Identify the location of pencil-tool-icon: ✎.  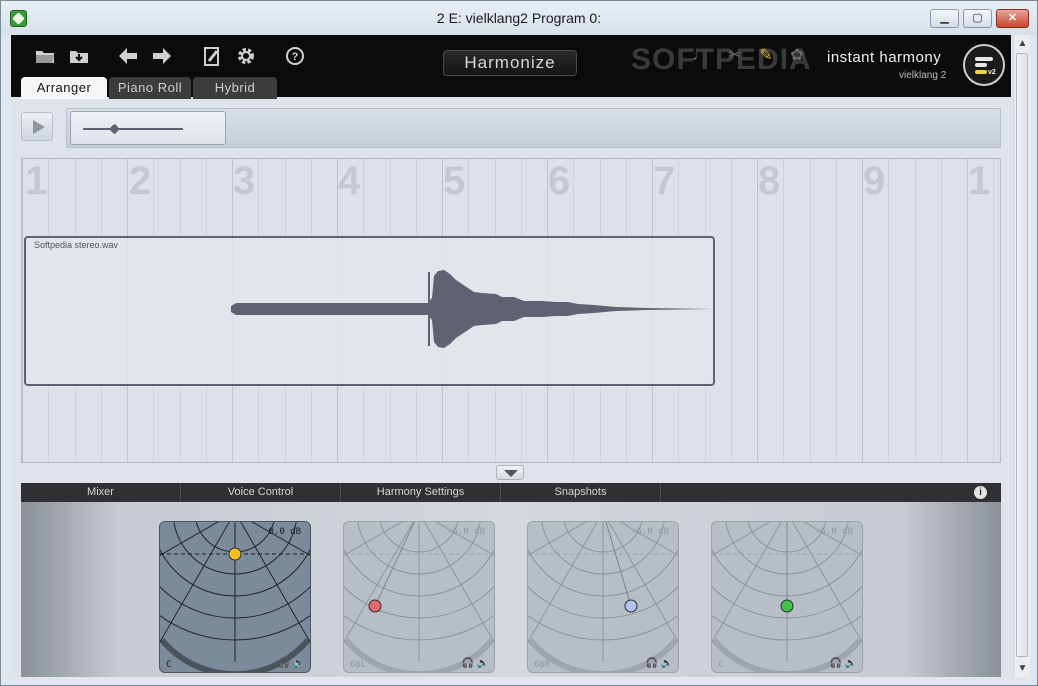
(766, 56).